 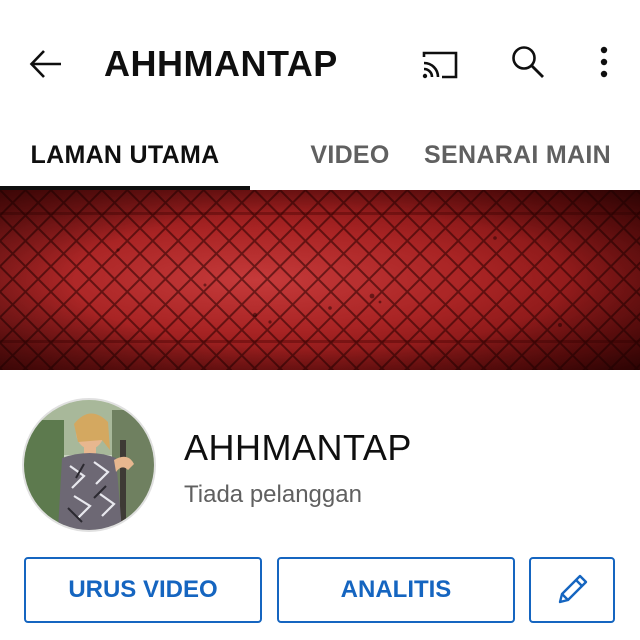 I want to click on more-options-button, so click(x=604, y=62).